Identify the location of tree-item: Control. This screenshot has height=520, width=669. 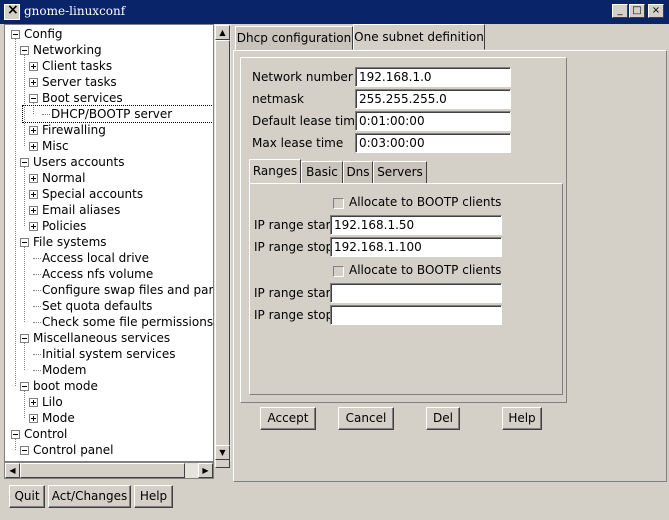
(109, 434).